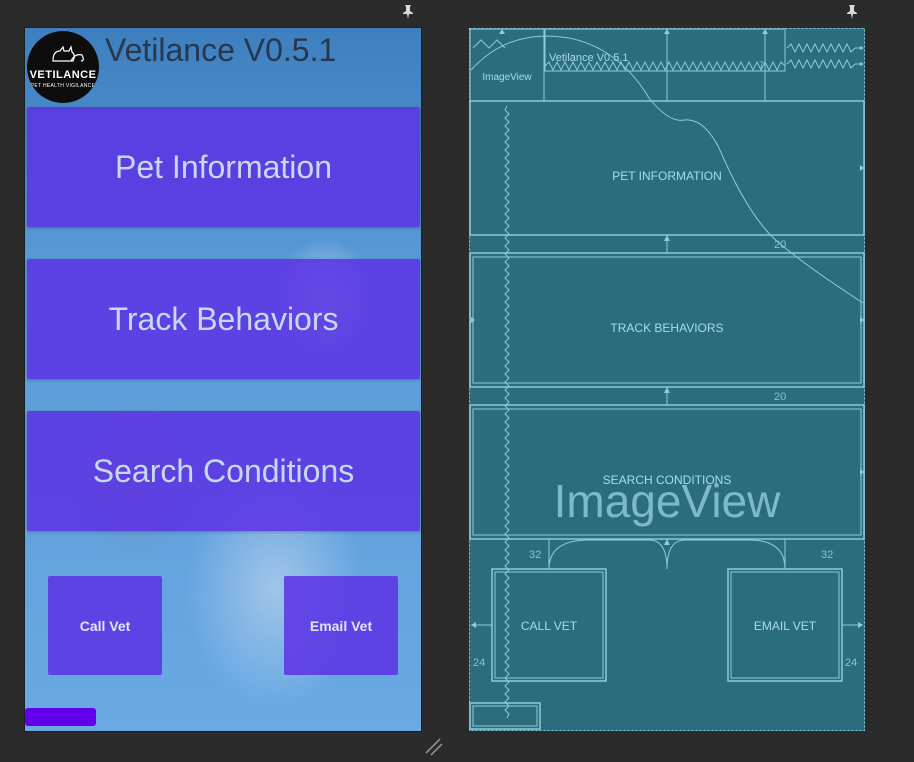  I want to click on pets-icon, so click(68, 53).